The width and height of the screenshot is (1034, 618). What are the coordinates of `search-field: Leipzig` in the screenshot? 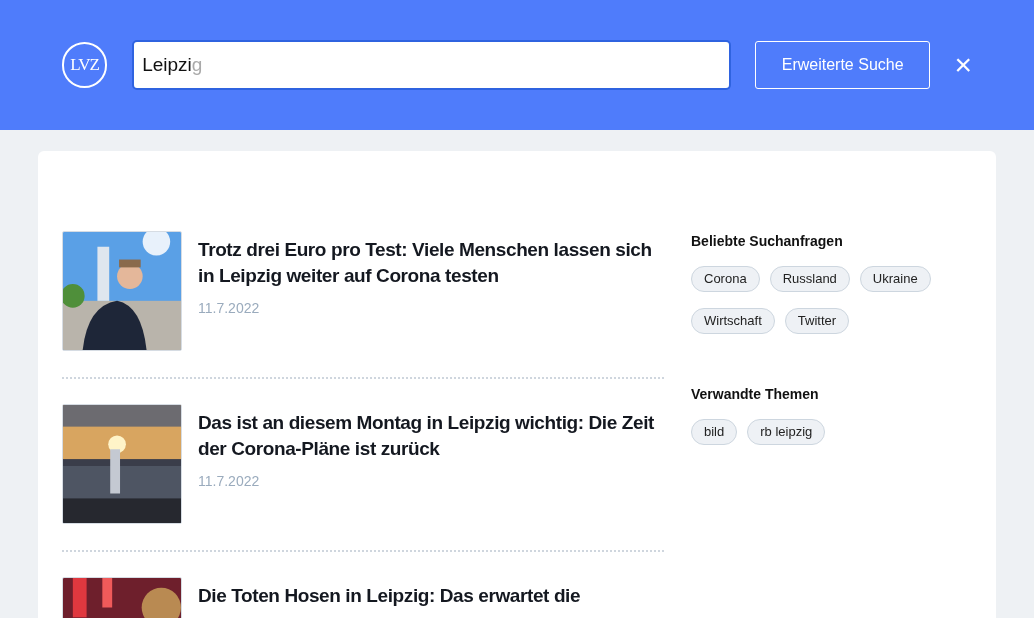 It's located at (431, 65).